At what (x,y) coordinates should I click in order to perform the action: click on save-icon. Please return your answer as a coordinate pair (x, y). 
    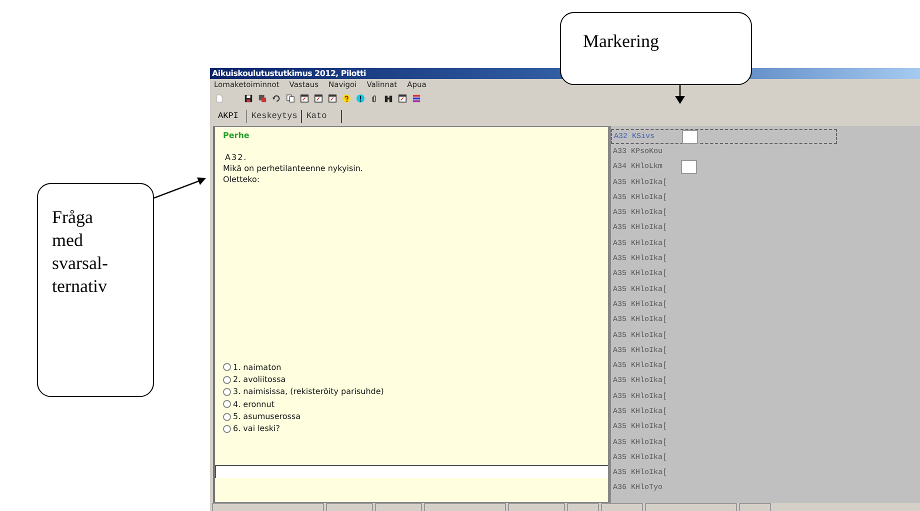
    Looking at the image, I should click on (248, 98).